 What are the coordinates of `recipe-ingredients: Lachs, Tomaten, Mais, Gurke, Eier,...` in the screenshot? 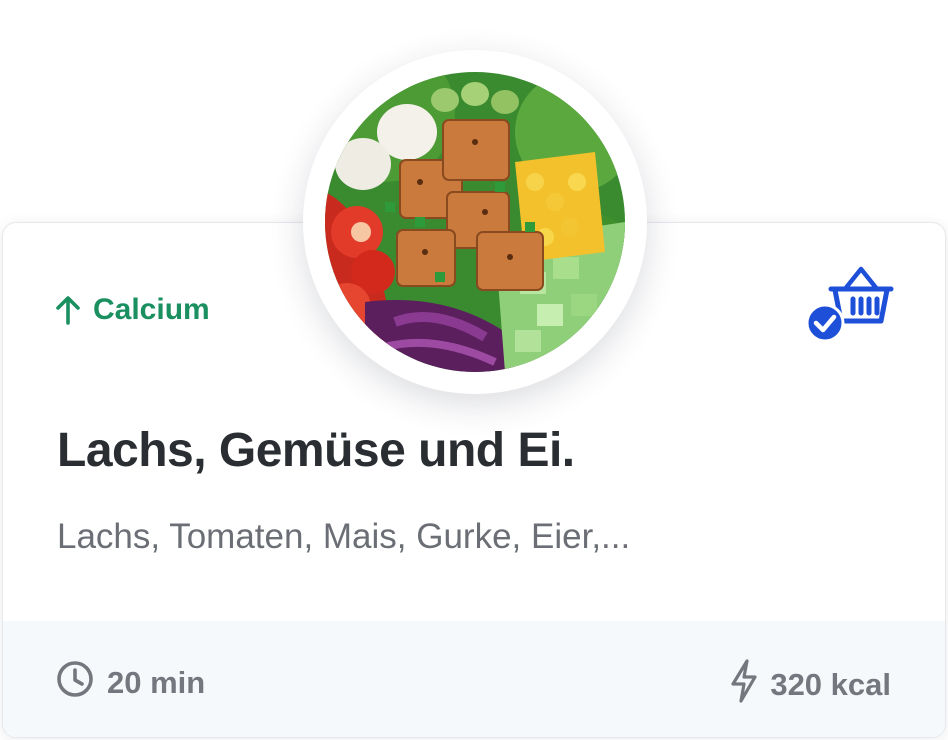 It's located at (344, 536).